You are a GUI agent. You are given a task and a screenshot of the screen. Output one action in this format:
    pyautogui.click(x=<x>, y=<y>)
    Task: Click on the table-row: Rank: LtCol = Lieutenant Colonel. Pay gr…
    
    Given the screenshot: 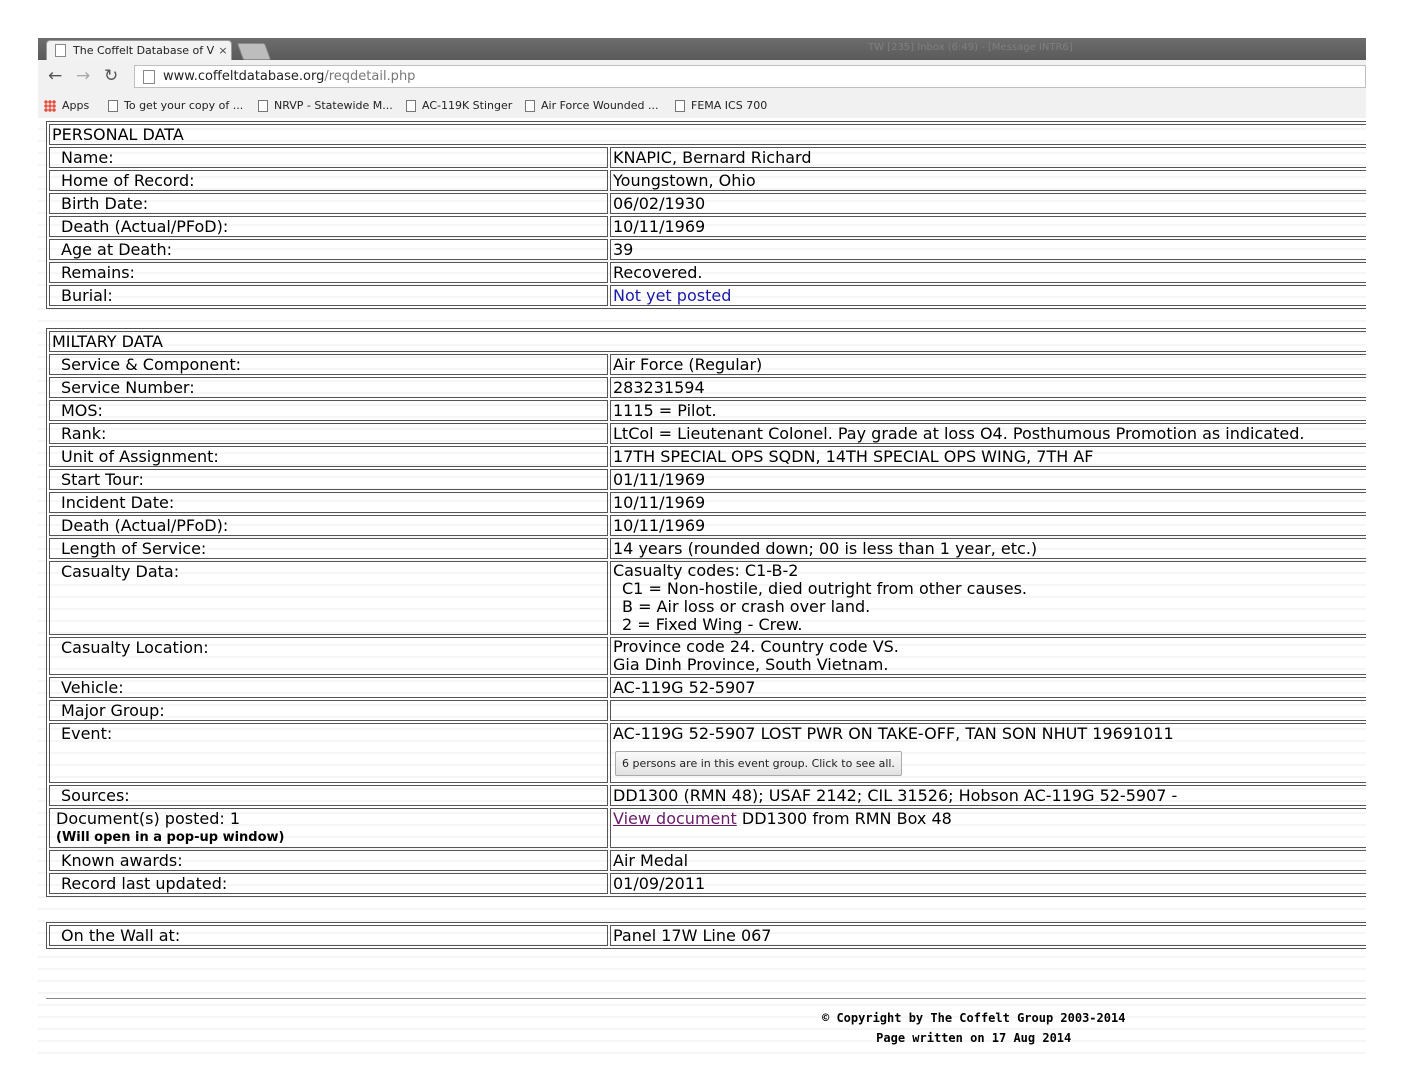 What is the action you would take?
    pyautogui.click(x=707, y=433)
    